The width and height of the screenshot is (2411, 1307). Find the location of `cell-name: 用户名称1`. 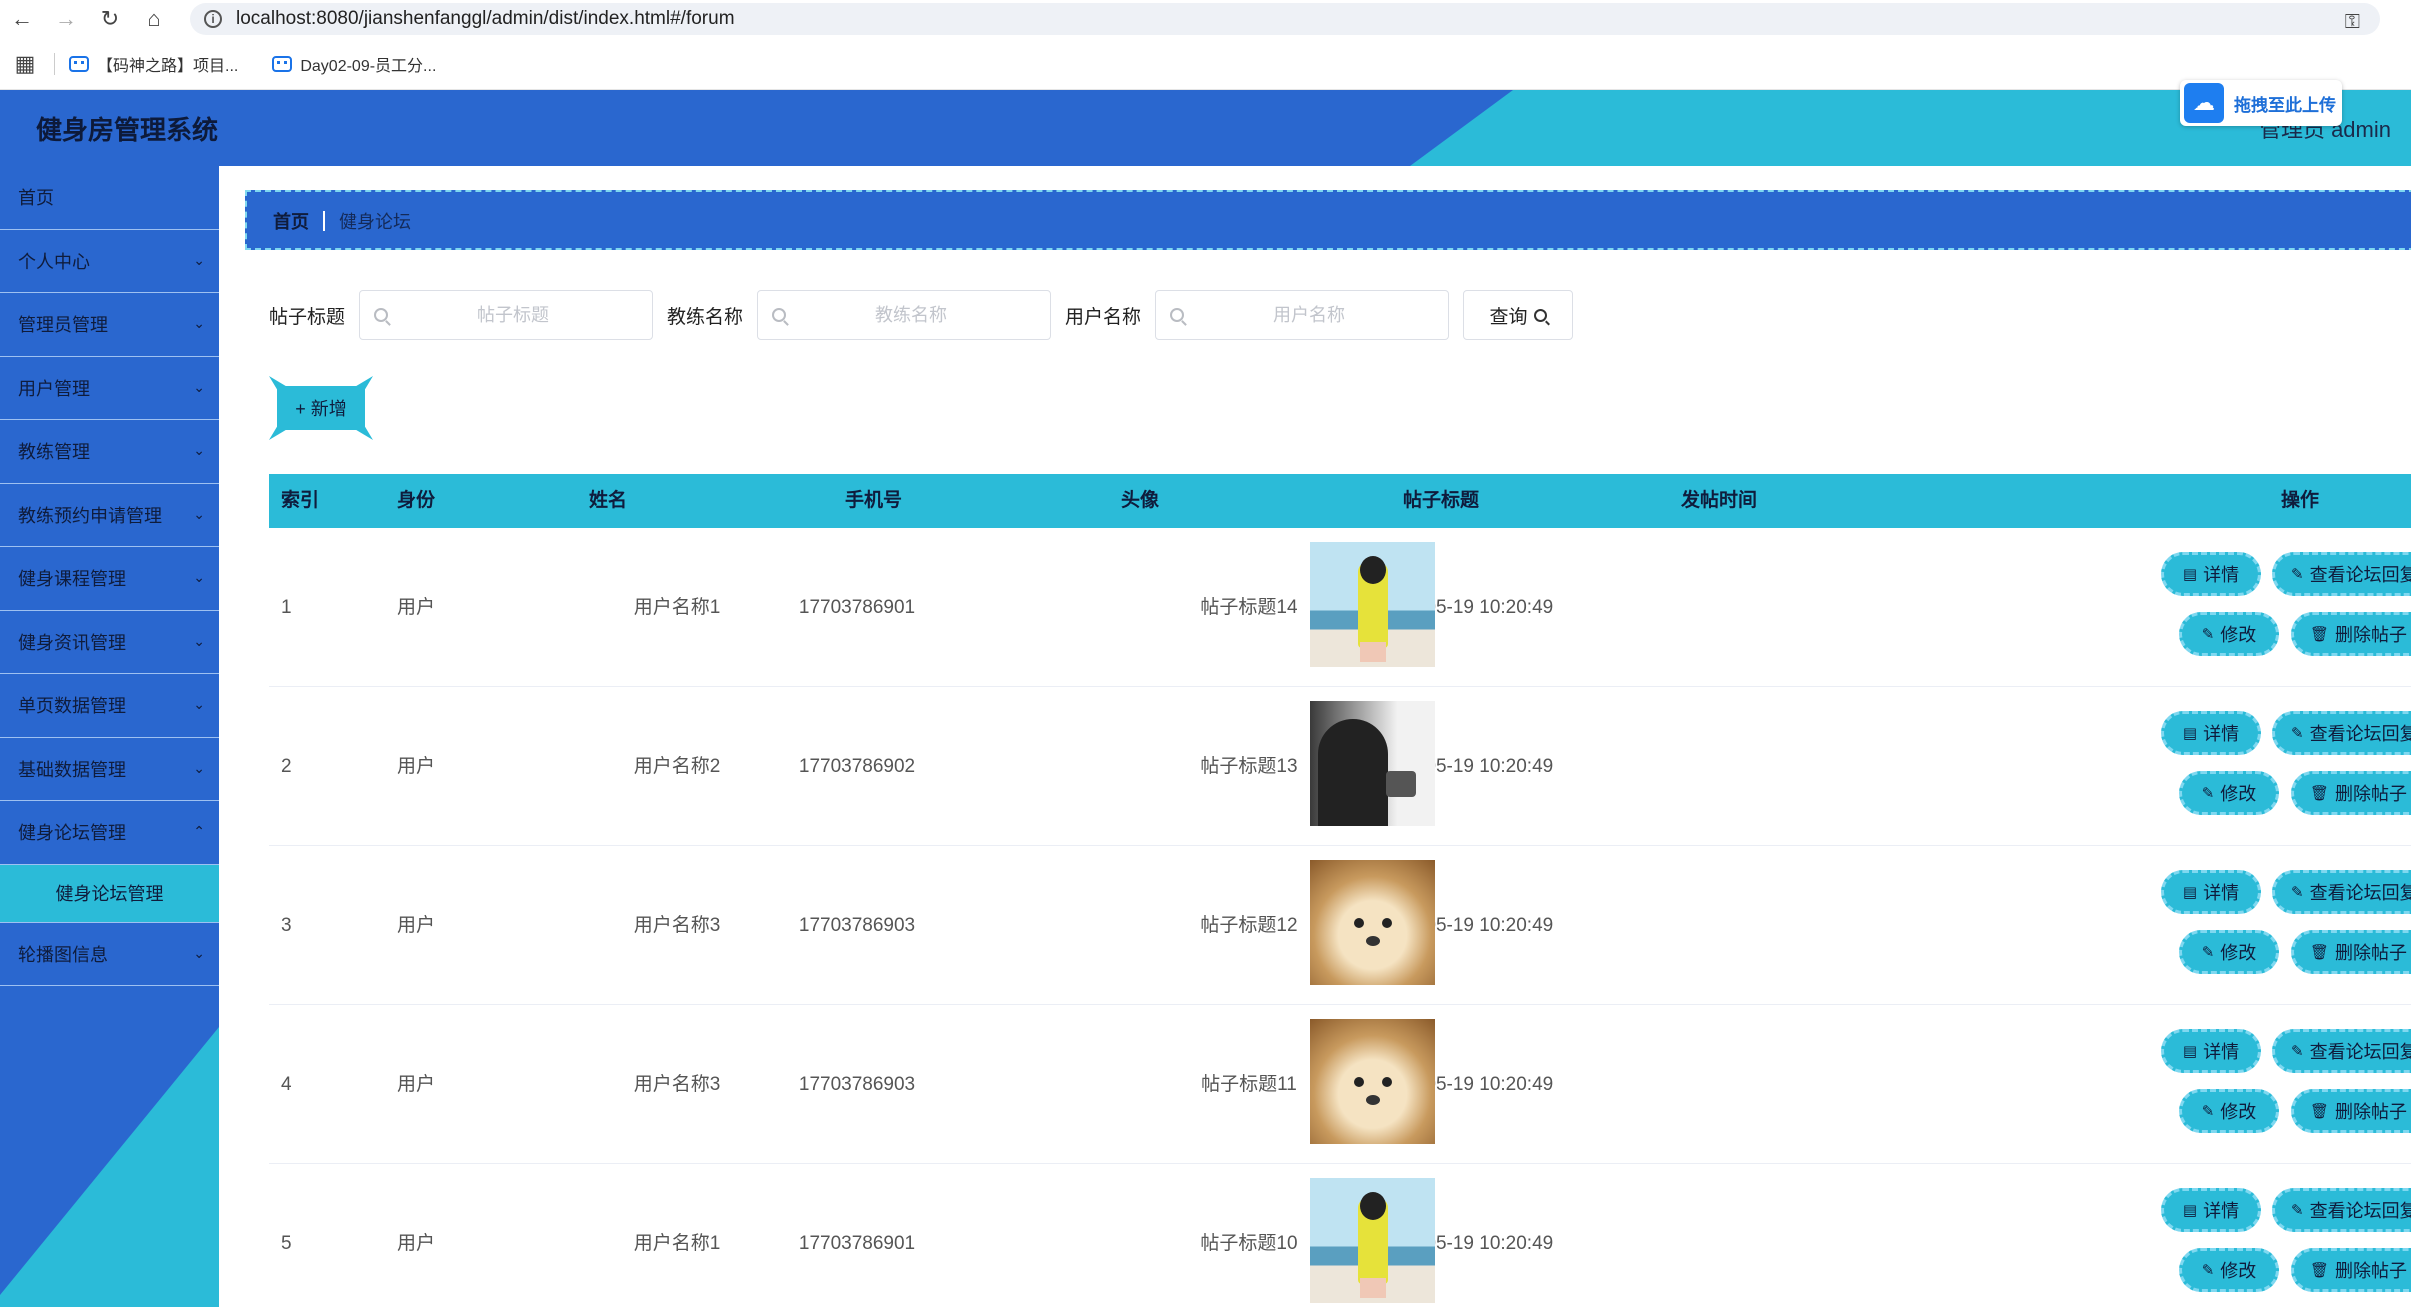

cell-name: 用户名称1 is located at coordinates (677, 607).